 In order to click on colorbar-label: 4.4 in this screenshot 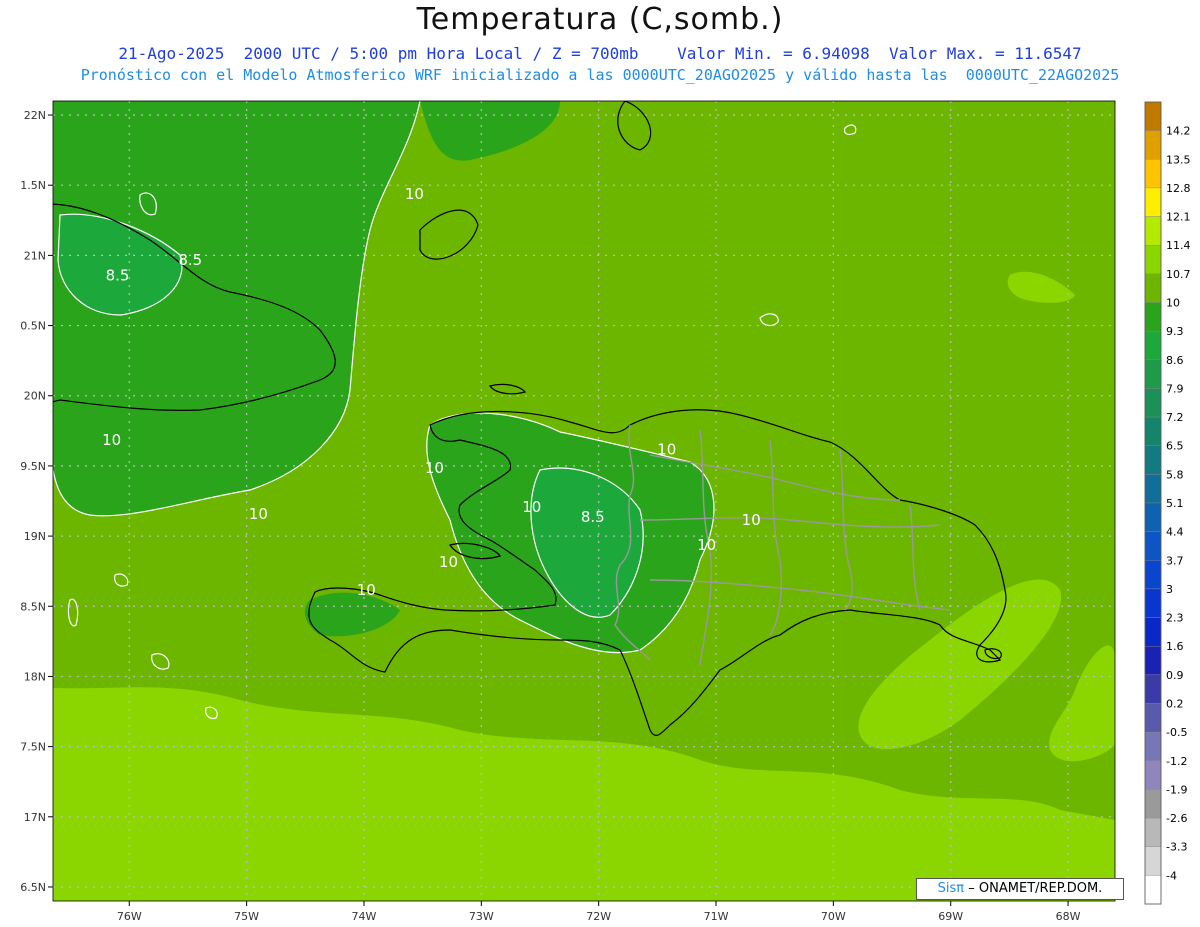, I will do `click(1175, 532)`.